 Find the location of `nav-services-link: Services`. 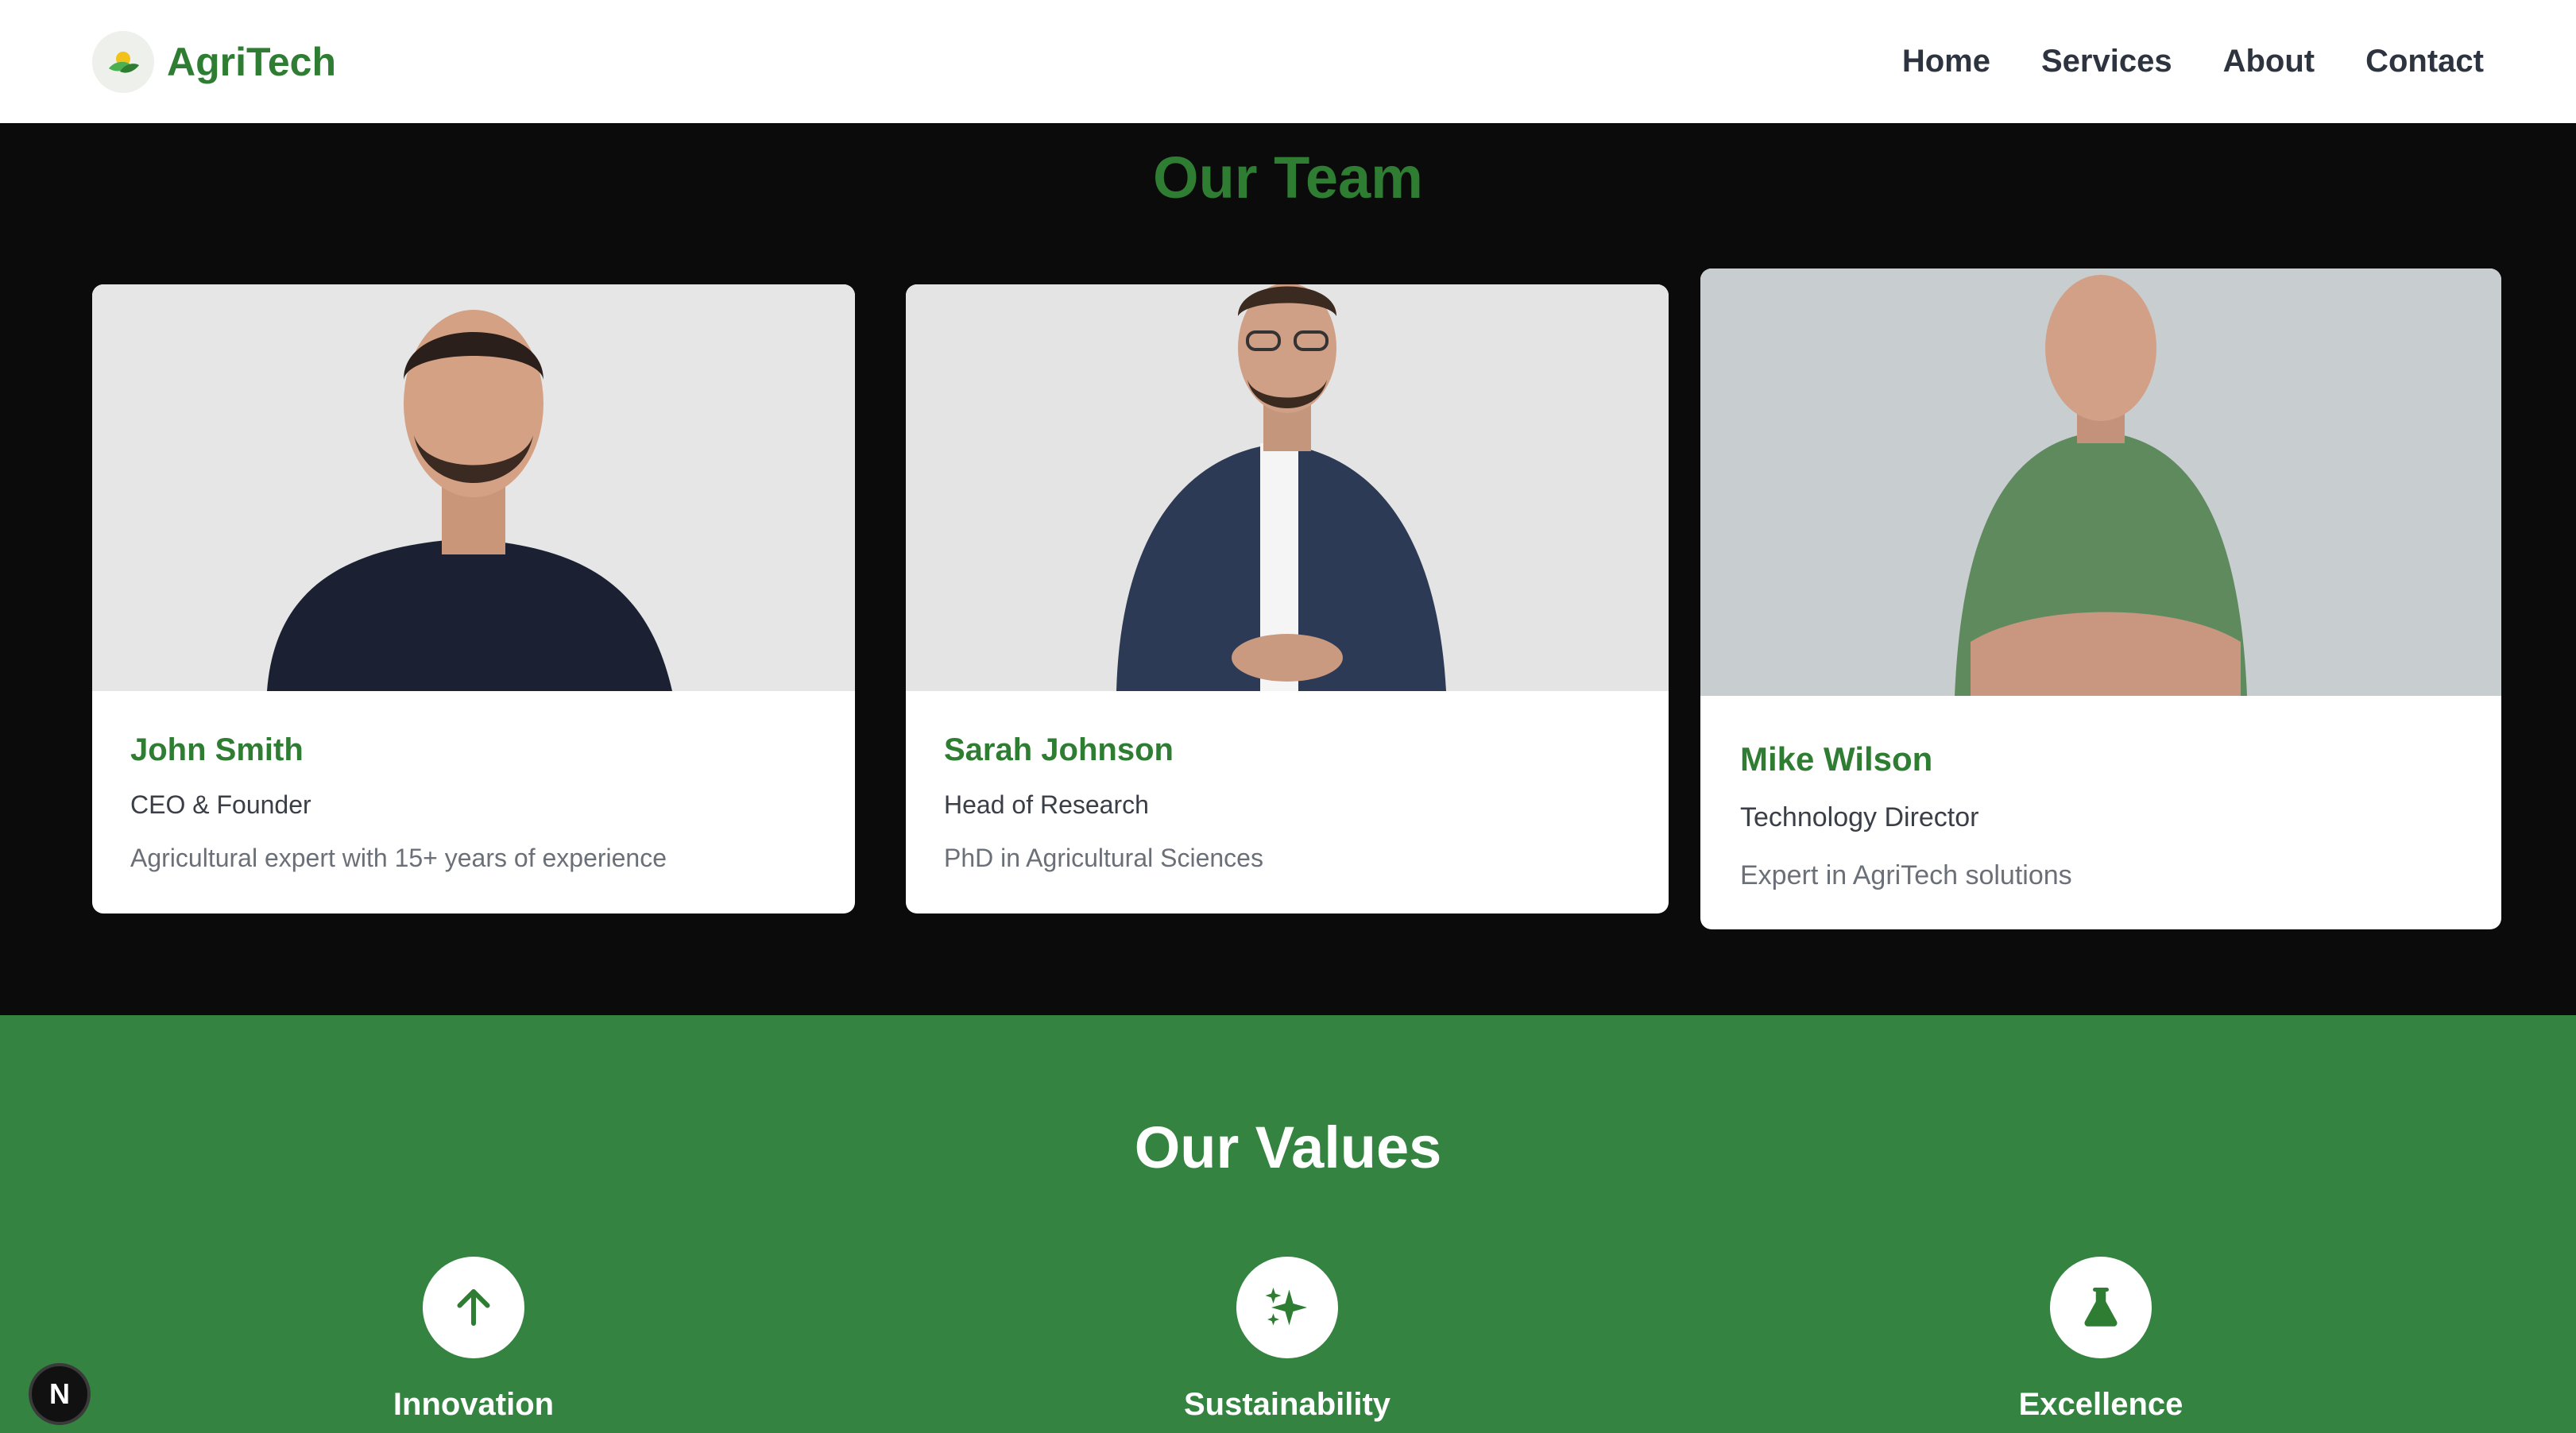

nav-services-link: Services is located at coordinates (2106, 61).